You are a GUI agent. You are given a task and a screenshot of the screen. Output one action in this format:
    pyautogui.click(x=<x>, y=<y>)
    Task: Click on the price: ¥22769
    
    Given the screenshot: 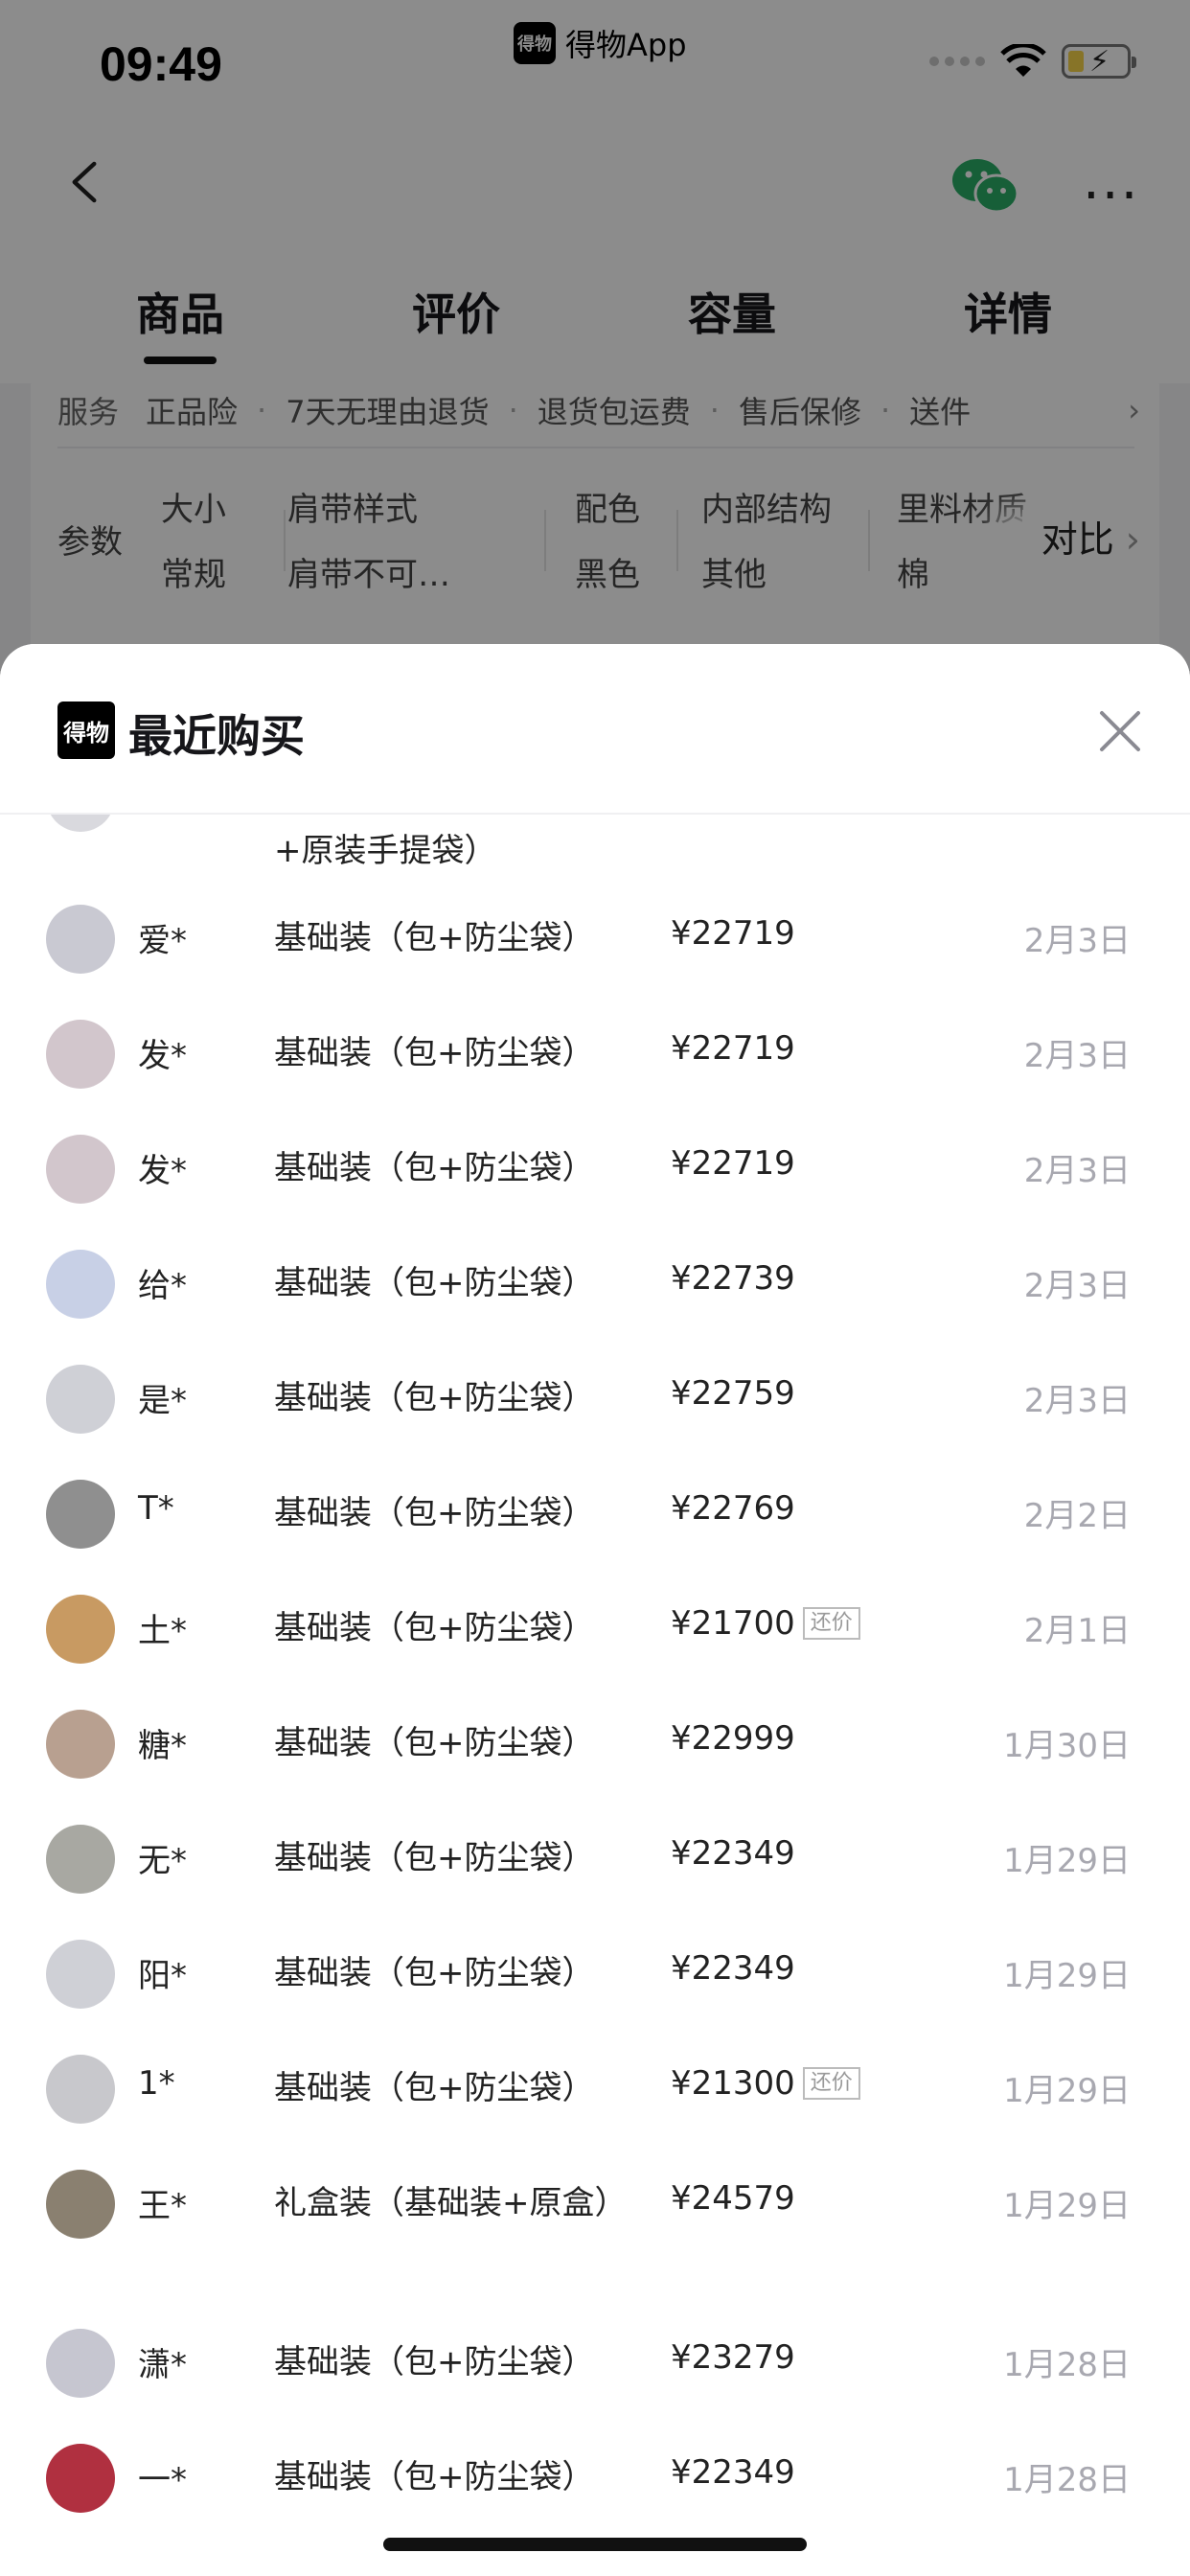 What is the action you would take?
    pyautogui.click(x=733, y=1508)
    